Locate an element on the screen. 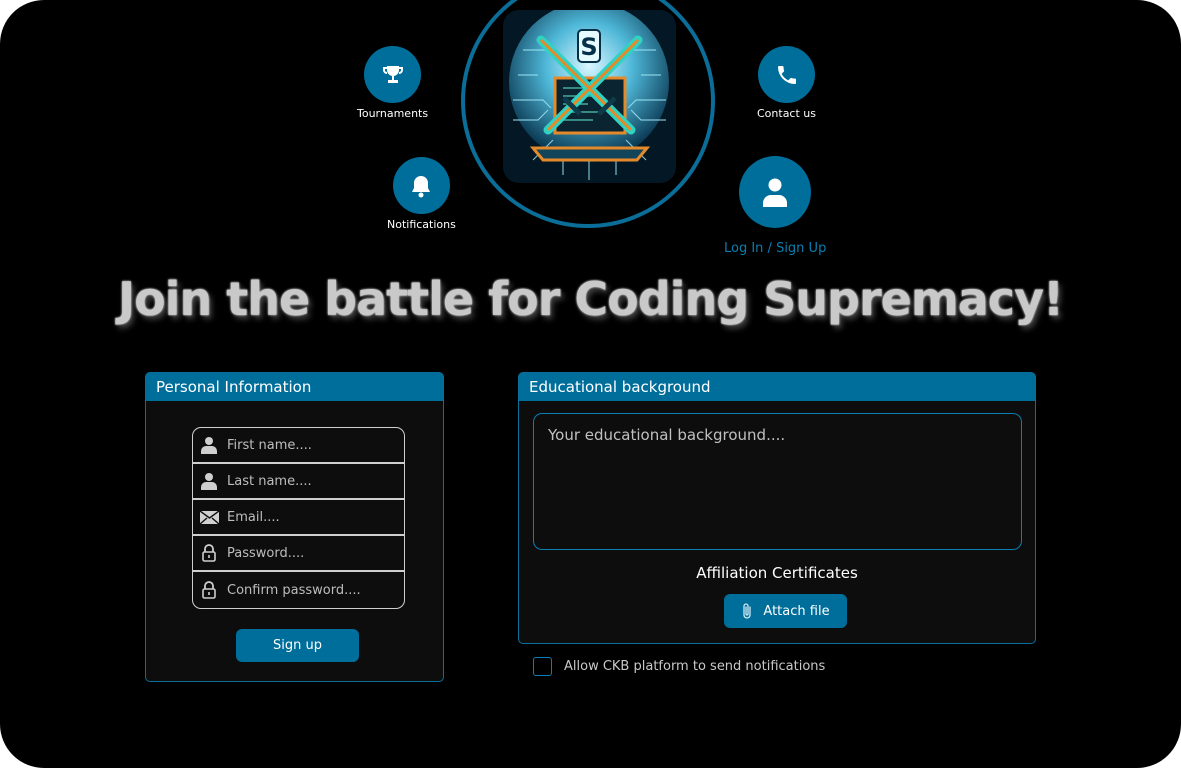 The width and height of the screenshot is (1181, 768). nav-contact-label: Contact us is located at coordinates (786, 113).